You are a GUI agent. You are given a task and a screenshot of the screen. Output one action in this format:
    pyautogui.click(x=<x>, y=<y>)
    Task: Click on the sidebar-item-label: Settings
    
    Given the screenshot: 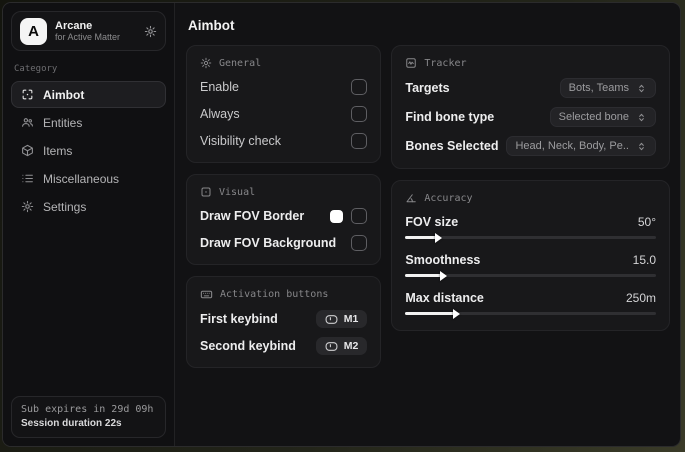 What is the action you would take?
    pyautogui.click(x=65, y=206)
    